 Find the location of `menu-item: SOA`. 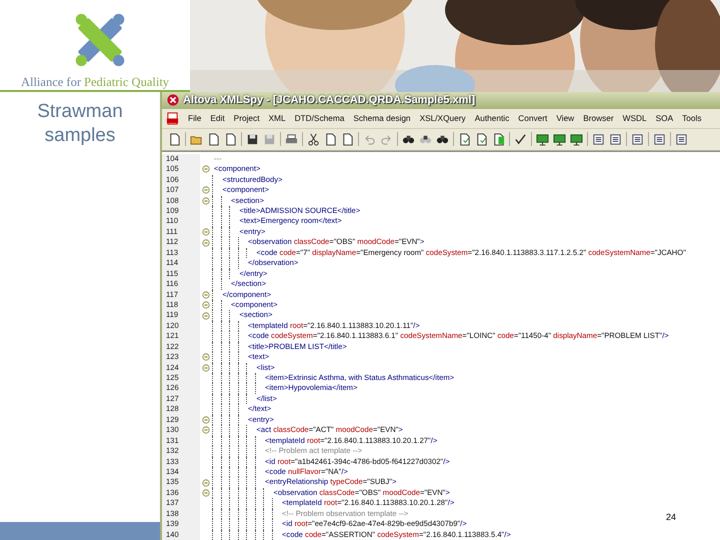

menu-item: SOA is located at coordinates (665, 118).